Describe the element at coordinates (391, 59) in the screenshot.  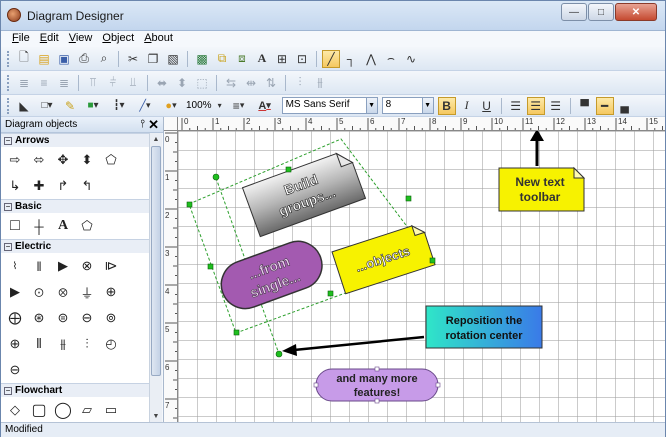
I see `arc-tool-icon: ⌢` at that location.